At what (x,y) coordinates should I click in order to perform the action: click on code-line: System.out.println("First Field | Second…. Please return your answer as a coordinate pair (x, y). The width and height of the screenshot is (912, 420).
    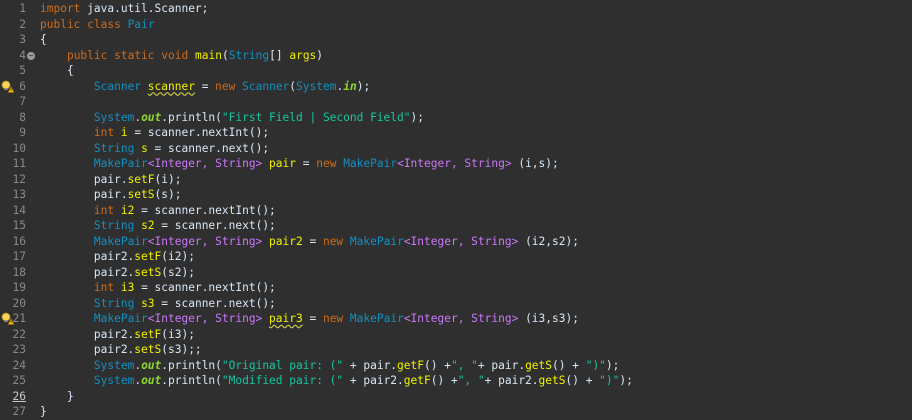
    Looking at the image, I should click on (473, 118).